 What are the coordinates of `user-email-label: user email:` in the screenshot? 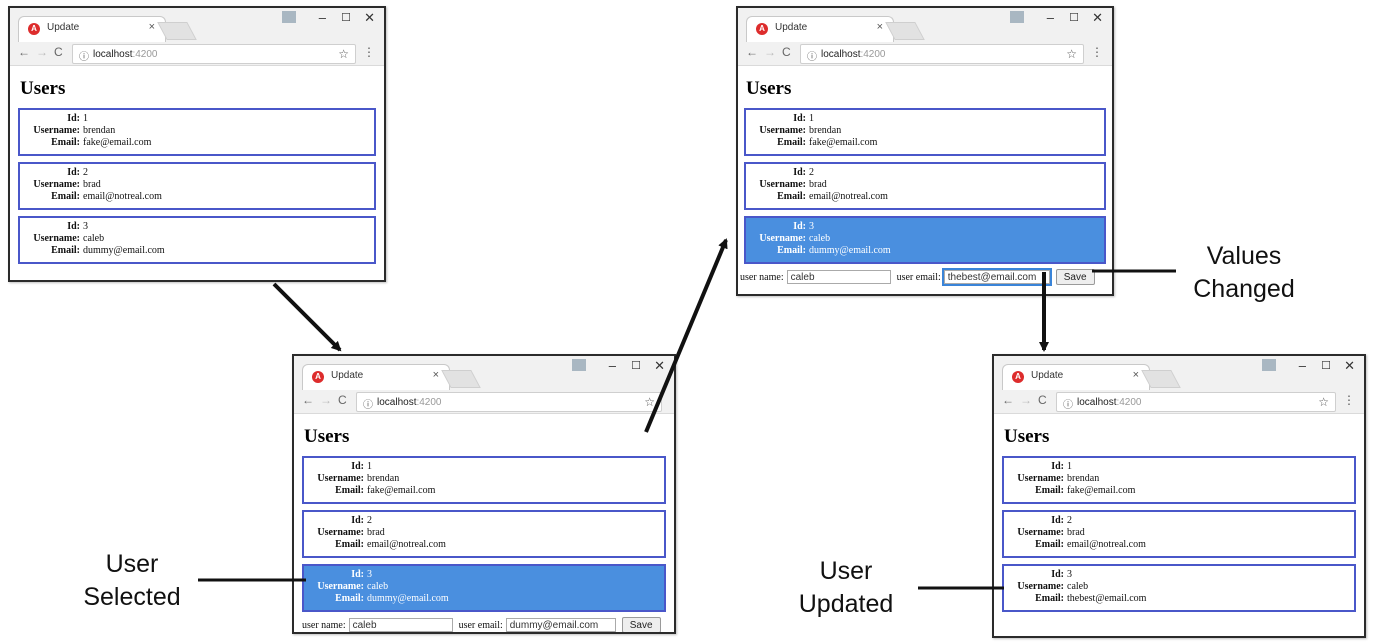 It's located at (480, 625).